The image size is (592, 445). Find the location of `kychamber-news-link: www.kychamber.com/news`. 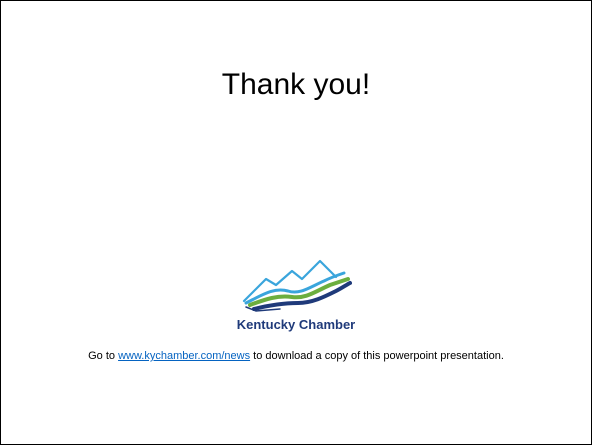

kychamber-news-link: www.kychamber.com/news is located at coordinates (184, 356).